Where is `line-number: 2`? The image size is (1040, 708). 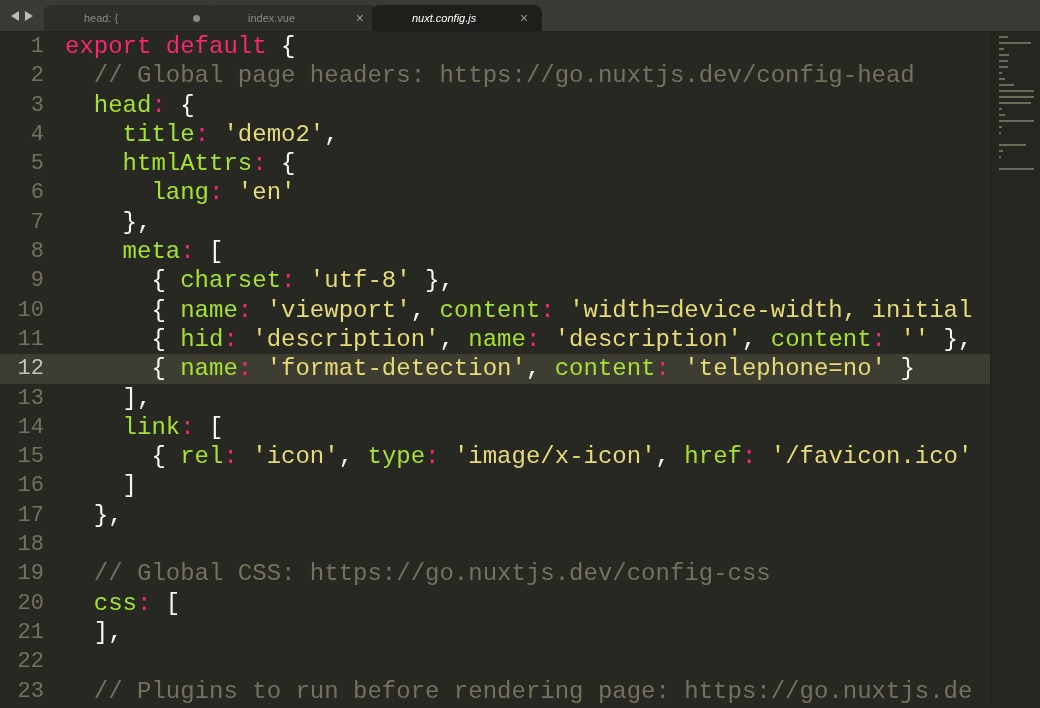 line-number: 2 is located at coordinates (36, 76).